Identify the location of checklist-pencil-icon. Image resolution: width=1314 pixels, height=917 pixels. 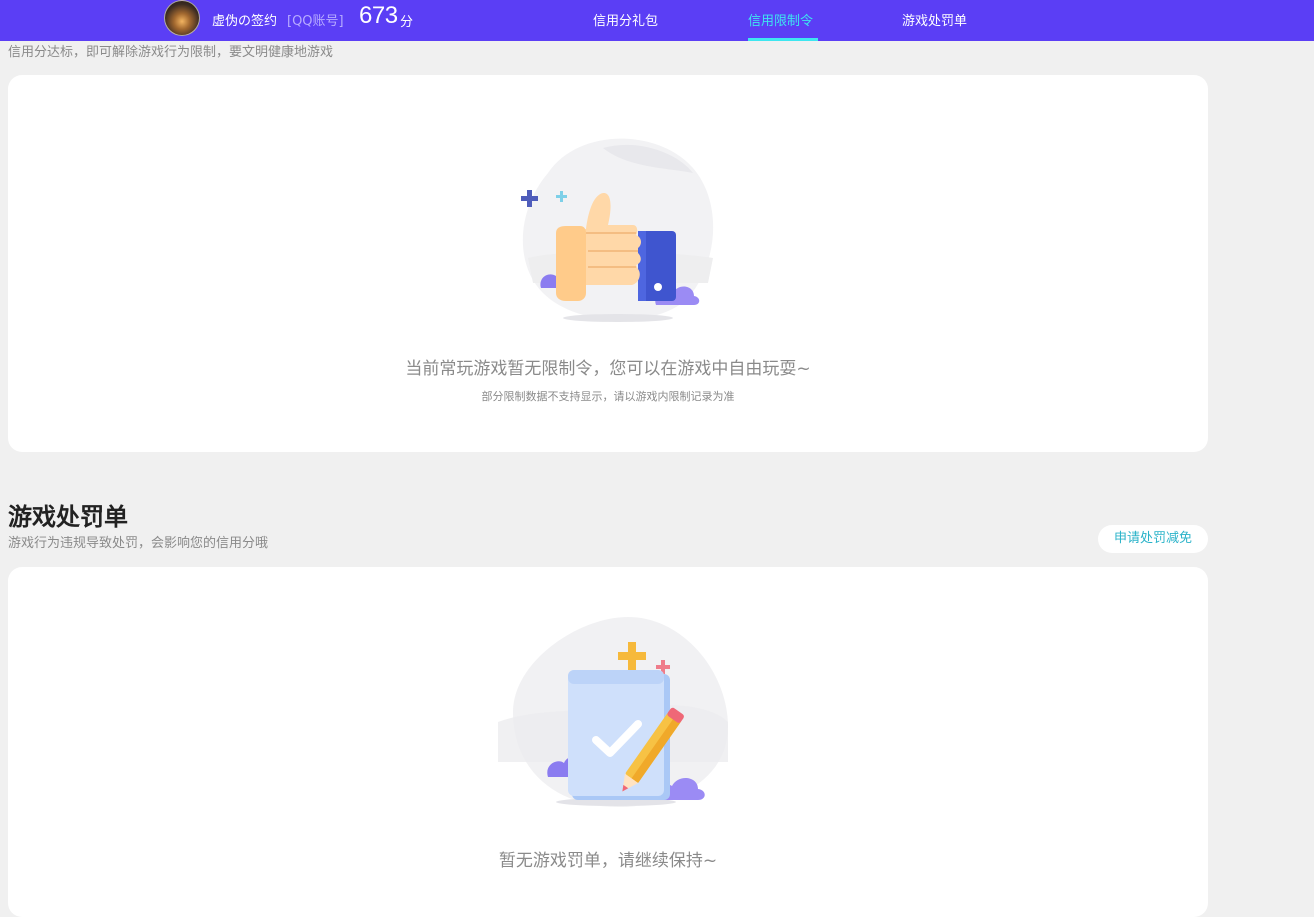
(613, 712).